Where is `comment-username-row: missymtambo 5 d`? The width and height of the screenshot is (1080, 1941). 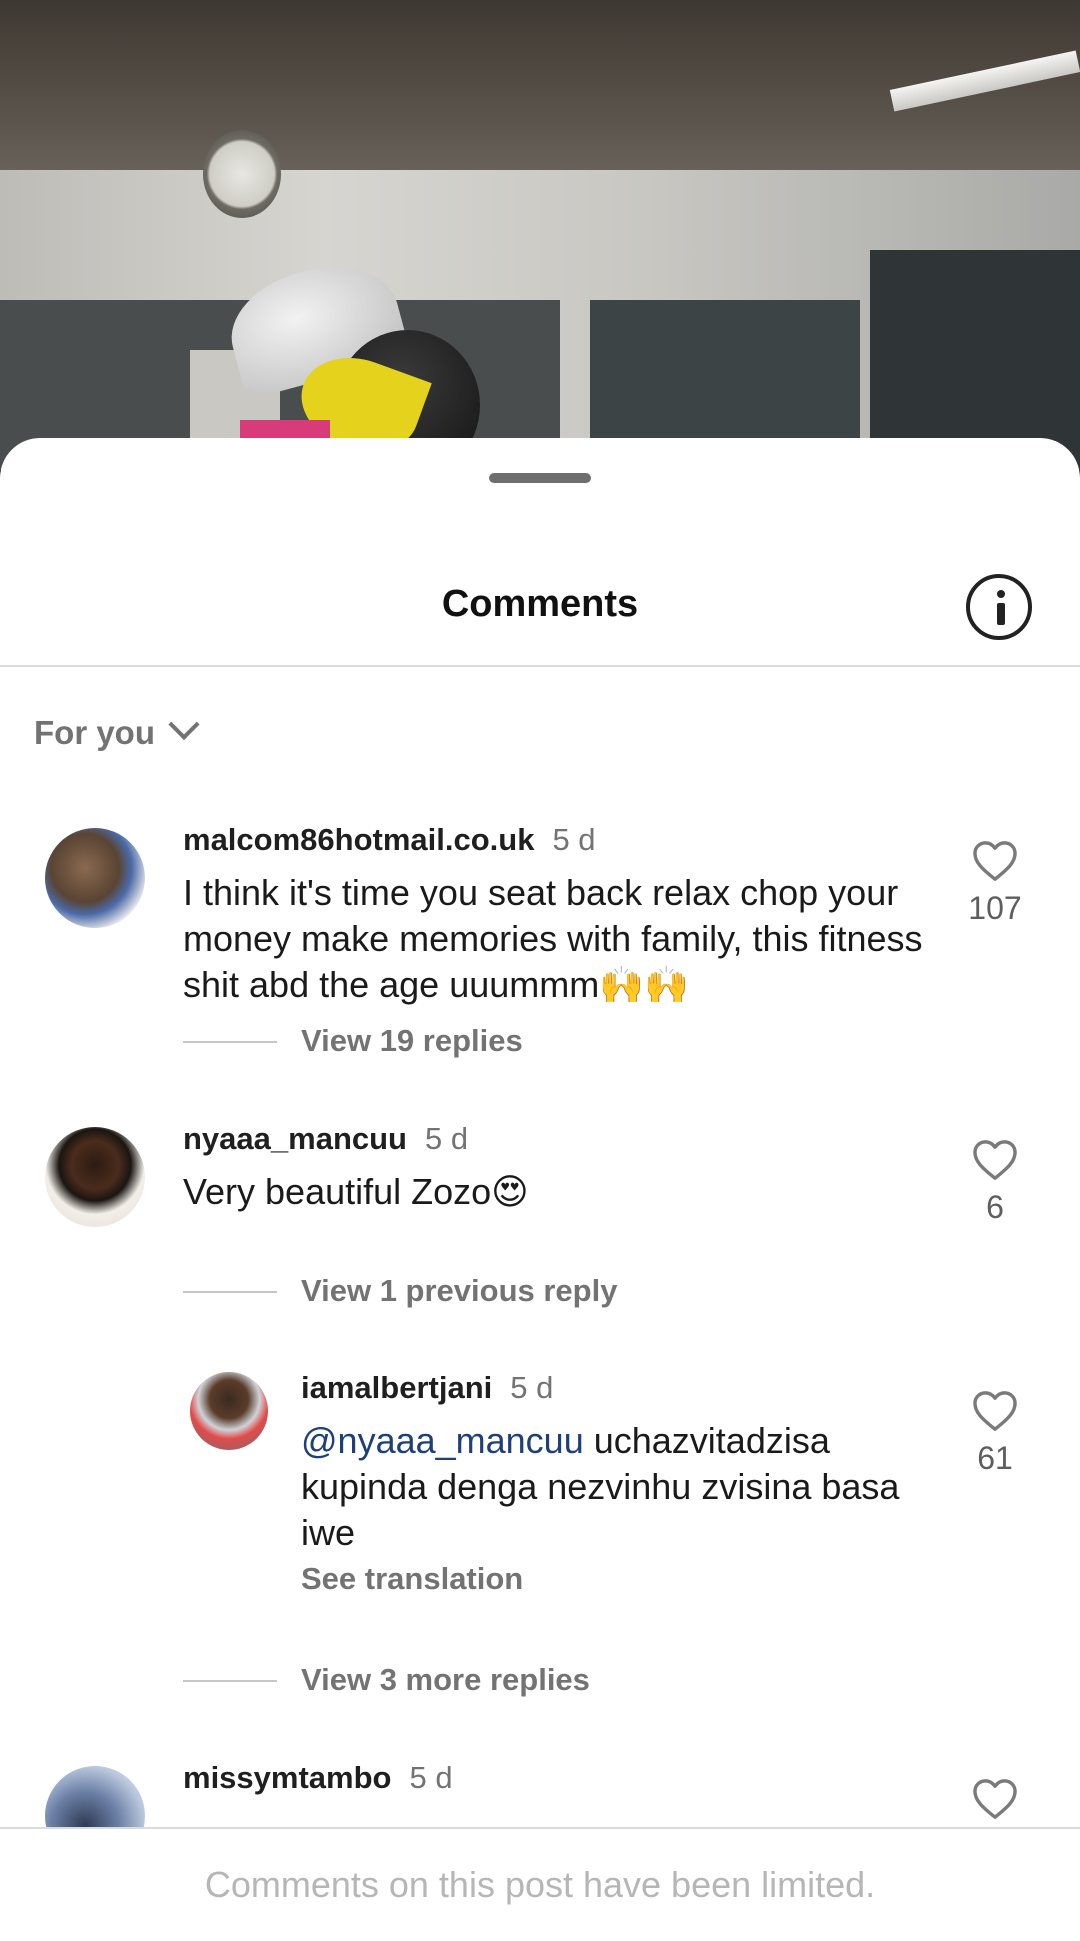
comment-username-row: missymtambo 5 d is located at coordinates (318, 1778).